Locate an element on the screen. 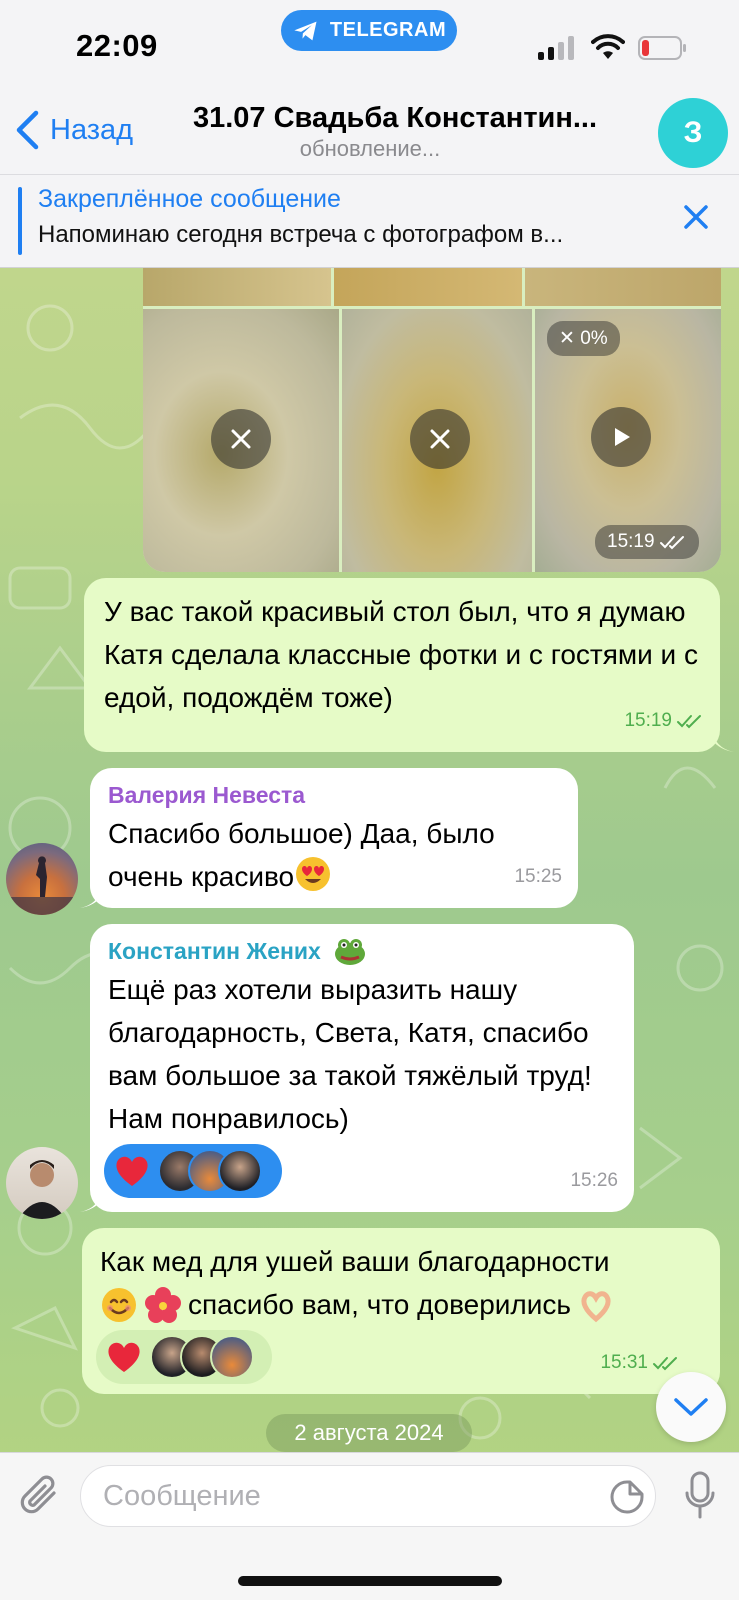 Image resolution: width=739 pixels, height=1600 pixels. message-meta: 15:19 is located at coordinates (664, 720).